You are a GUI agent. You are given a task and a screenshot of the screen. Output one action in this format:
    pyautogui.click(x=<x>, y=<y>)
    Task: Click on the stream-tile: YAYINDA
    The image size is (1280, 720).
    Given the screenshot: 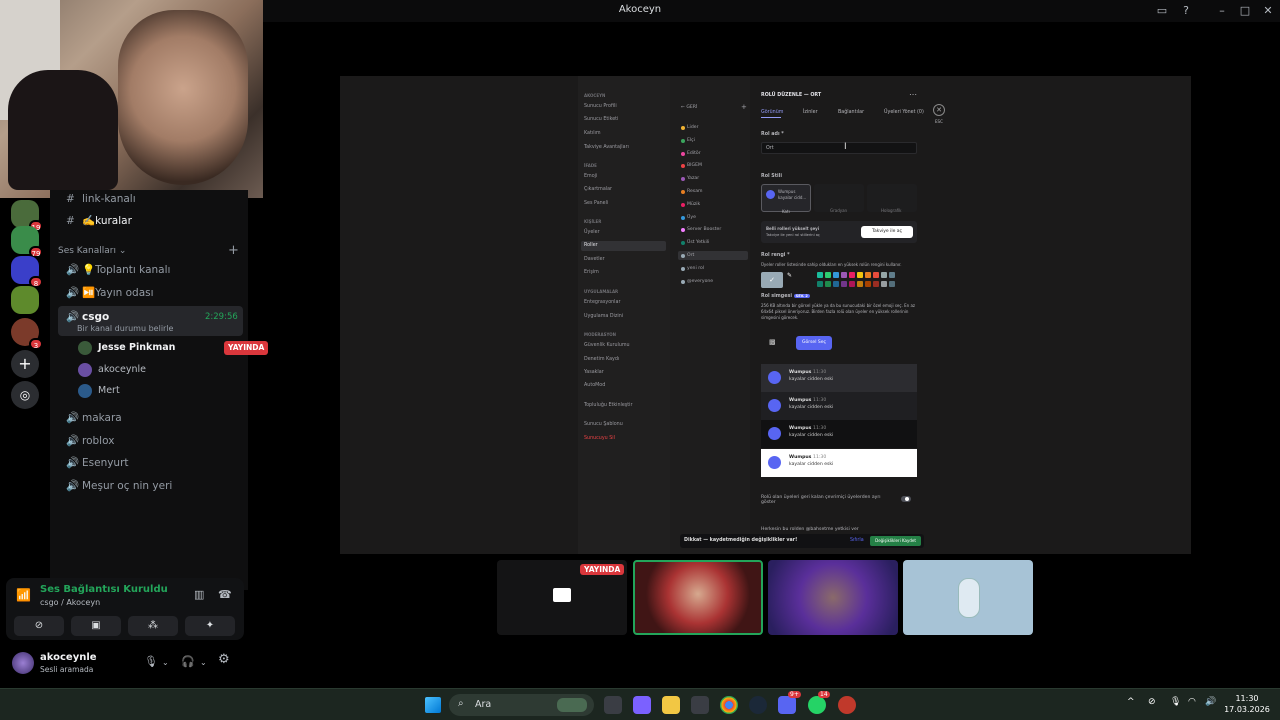 What is the action you would take?
    pyautogui.click(x=562, y=597)
    